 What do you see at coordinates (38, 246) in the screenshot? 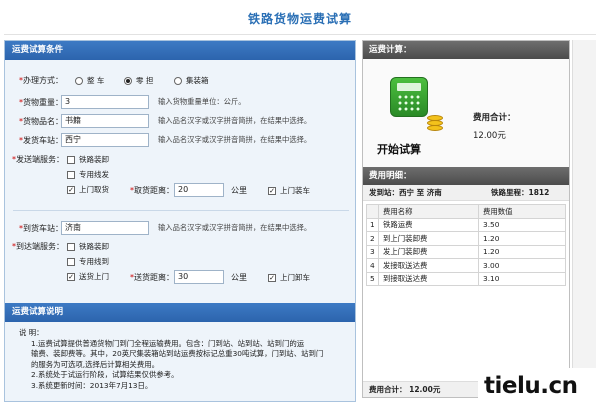
I see `arrive-service-label: *到达端服务：` at bounding box center [38, 246].